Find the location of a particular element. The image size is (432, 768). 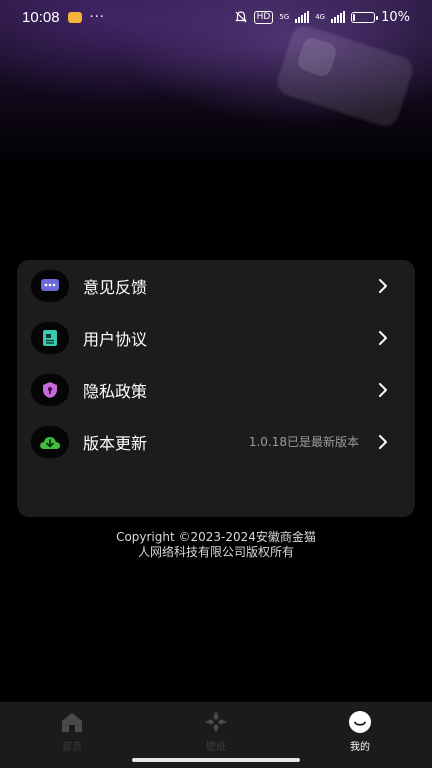

copyright-text: Copyright ©2023-2024安徽商金猫 人网络科技有限公司版权所有 is located at coordinates (216, 545).